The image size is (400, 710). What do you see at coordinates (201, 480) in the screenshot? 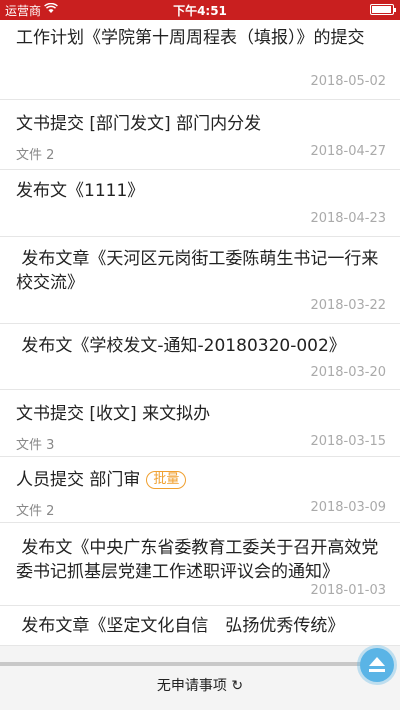
I see `item-title-row: 人员提交 部门审 批量` at bounding box center [201, 480].